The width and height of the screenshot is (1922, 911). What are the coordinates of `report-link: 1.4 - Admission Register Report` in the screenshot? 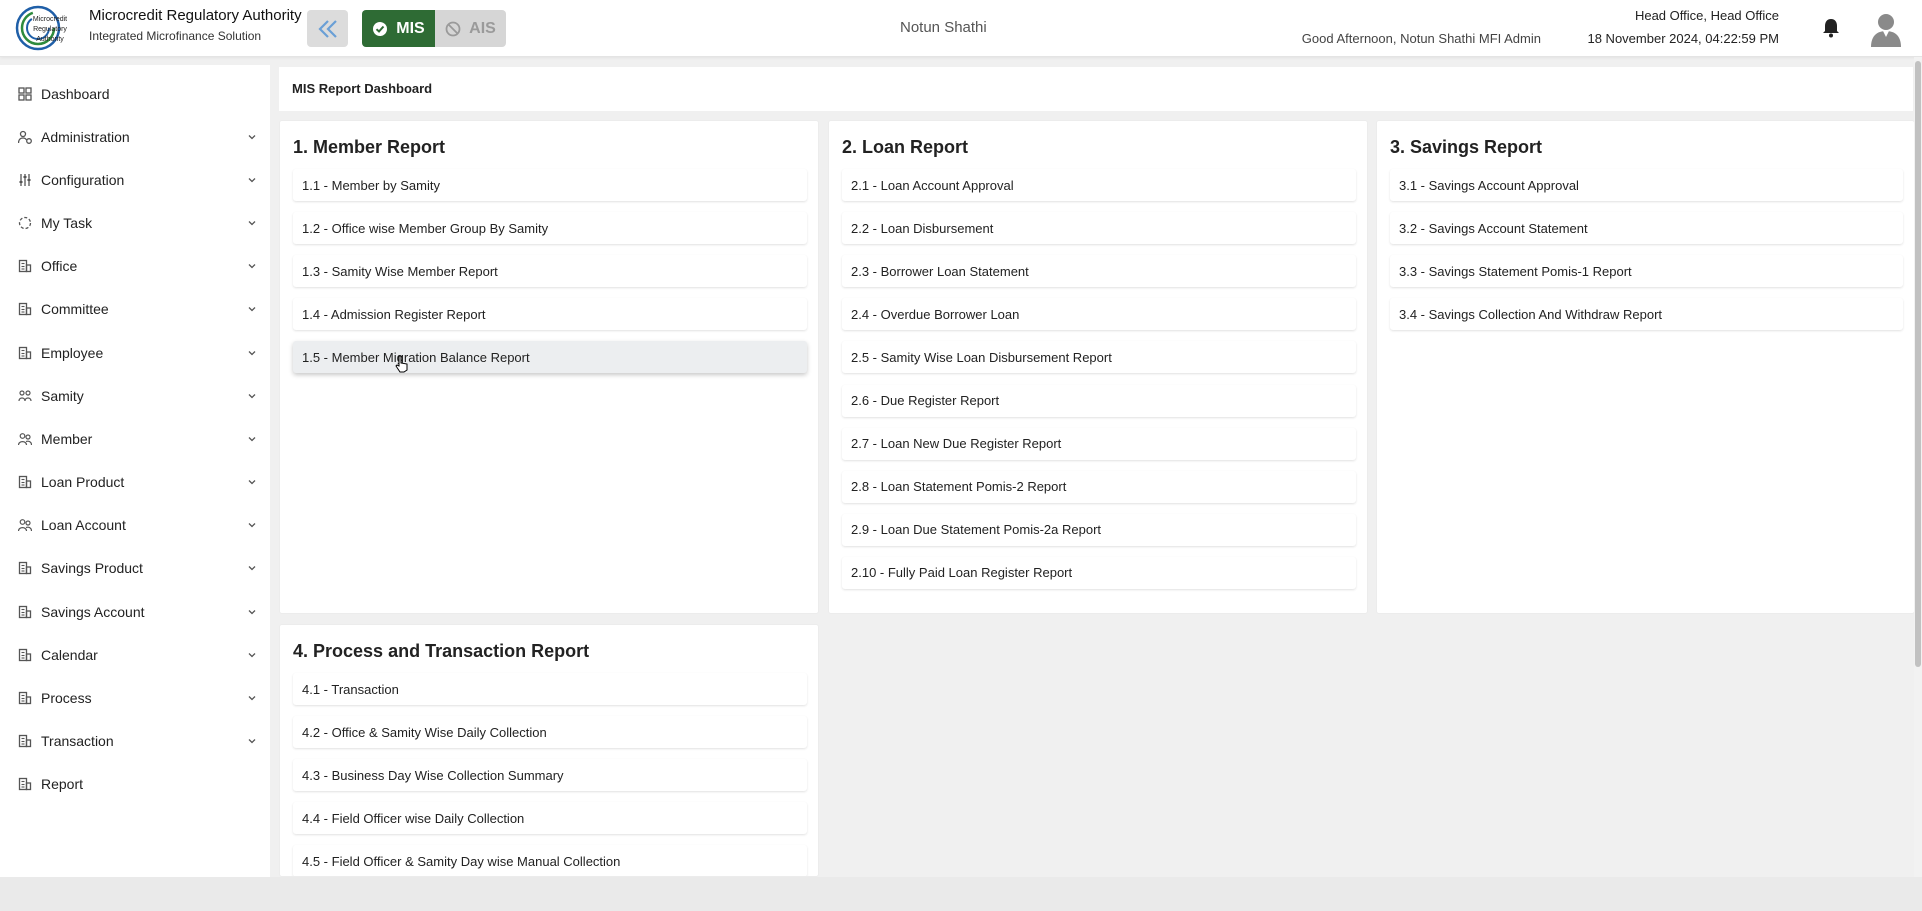 It's located at (550, 314).